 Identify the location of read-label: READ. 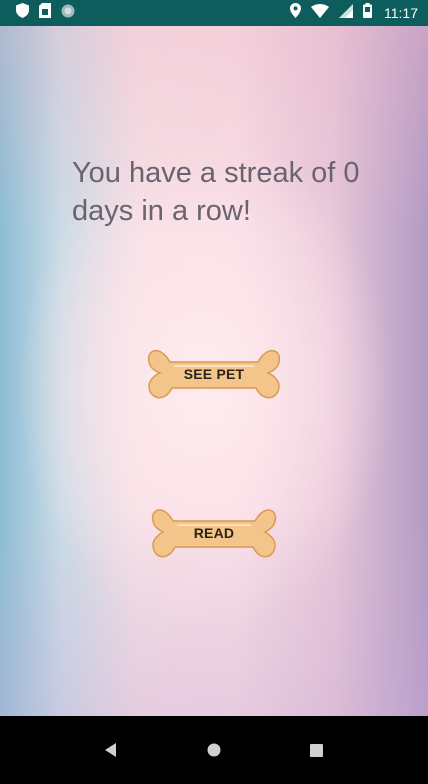
(214, 533).